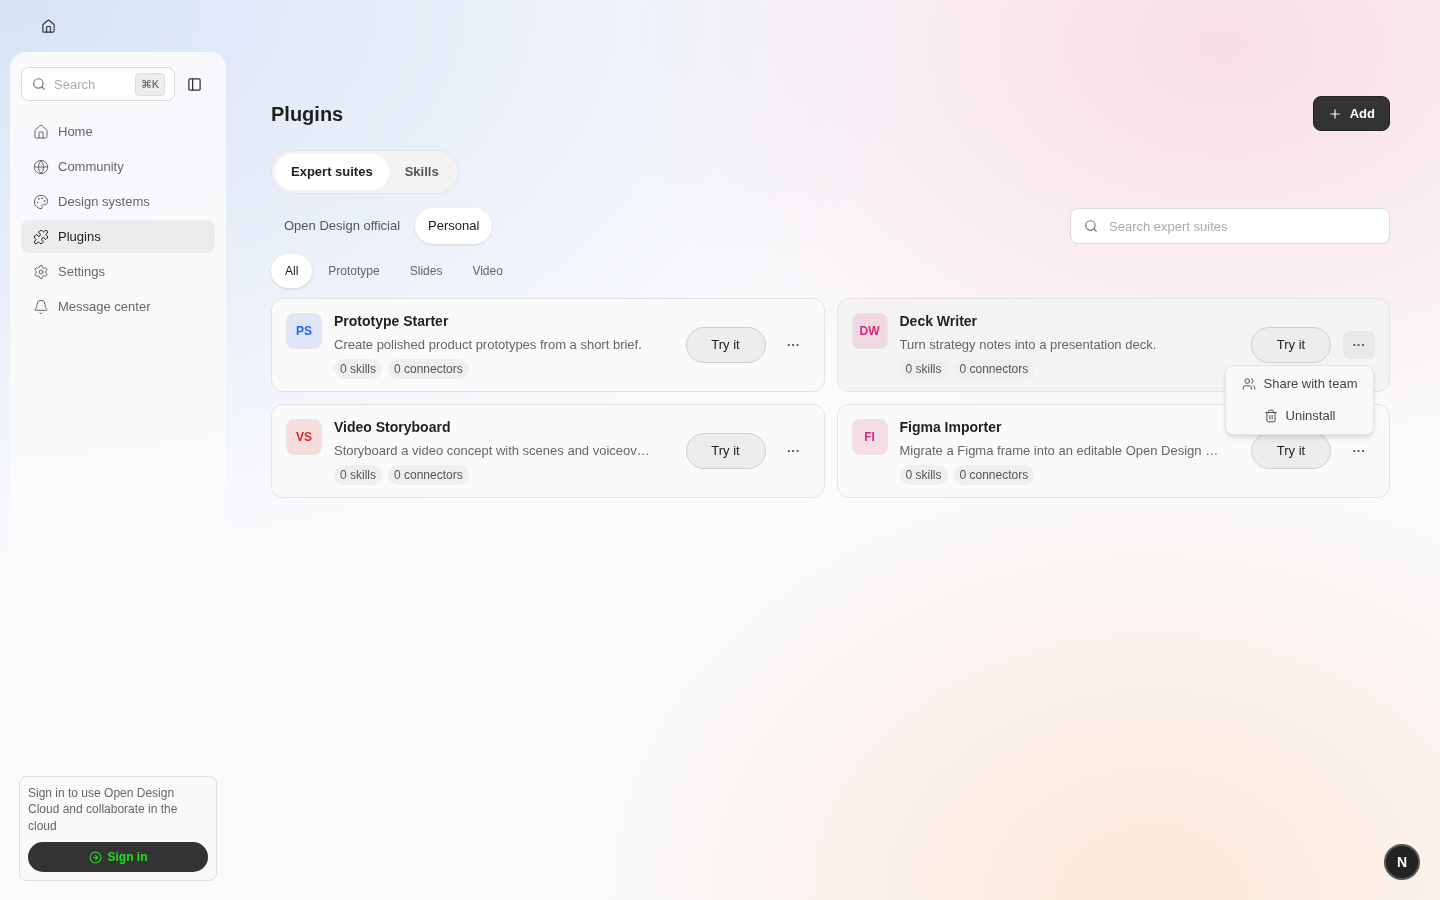  What do you see at coordinates (41, 166) in the screenshot?
I see `globe-icon` at bounding box center [41, 166].